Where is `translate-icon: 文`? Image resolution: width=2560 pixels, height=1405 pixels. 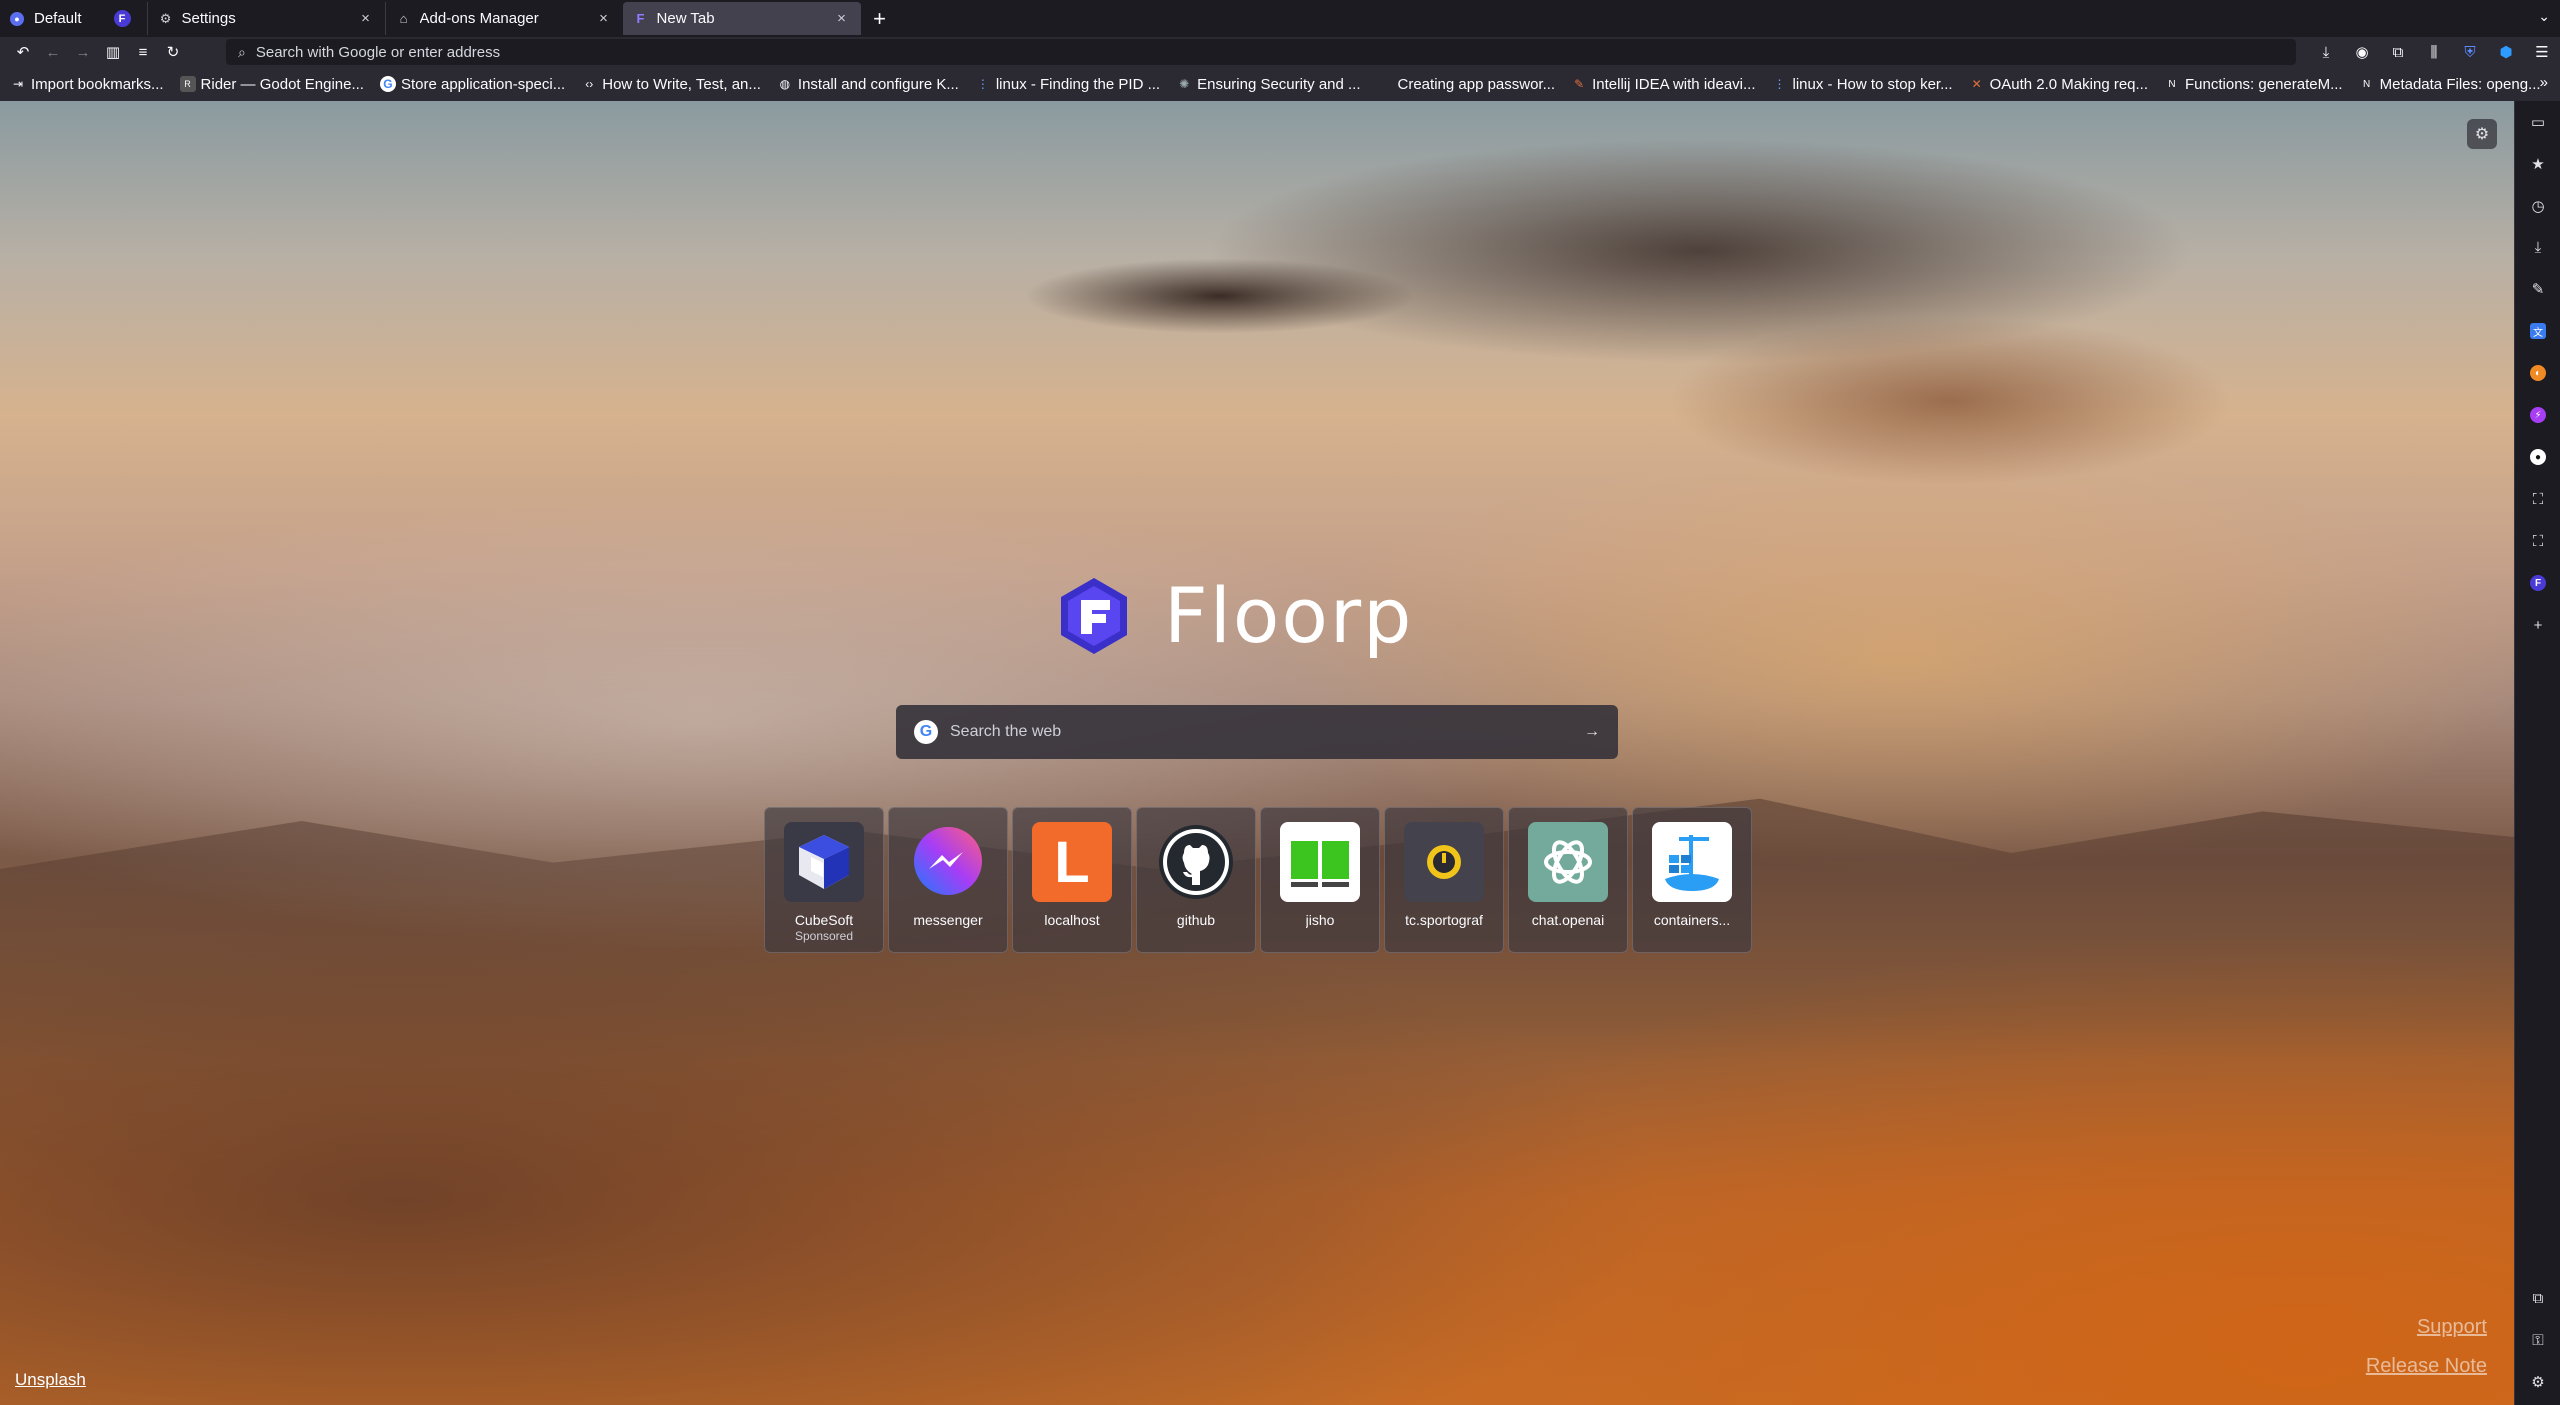
translate-icon: 文 is located at coordinates (2537, 331).